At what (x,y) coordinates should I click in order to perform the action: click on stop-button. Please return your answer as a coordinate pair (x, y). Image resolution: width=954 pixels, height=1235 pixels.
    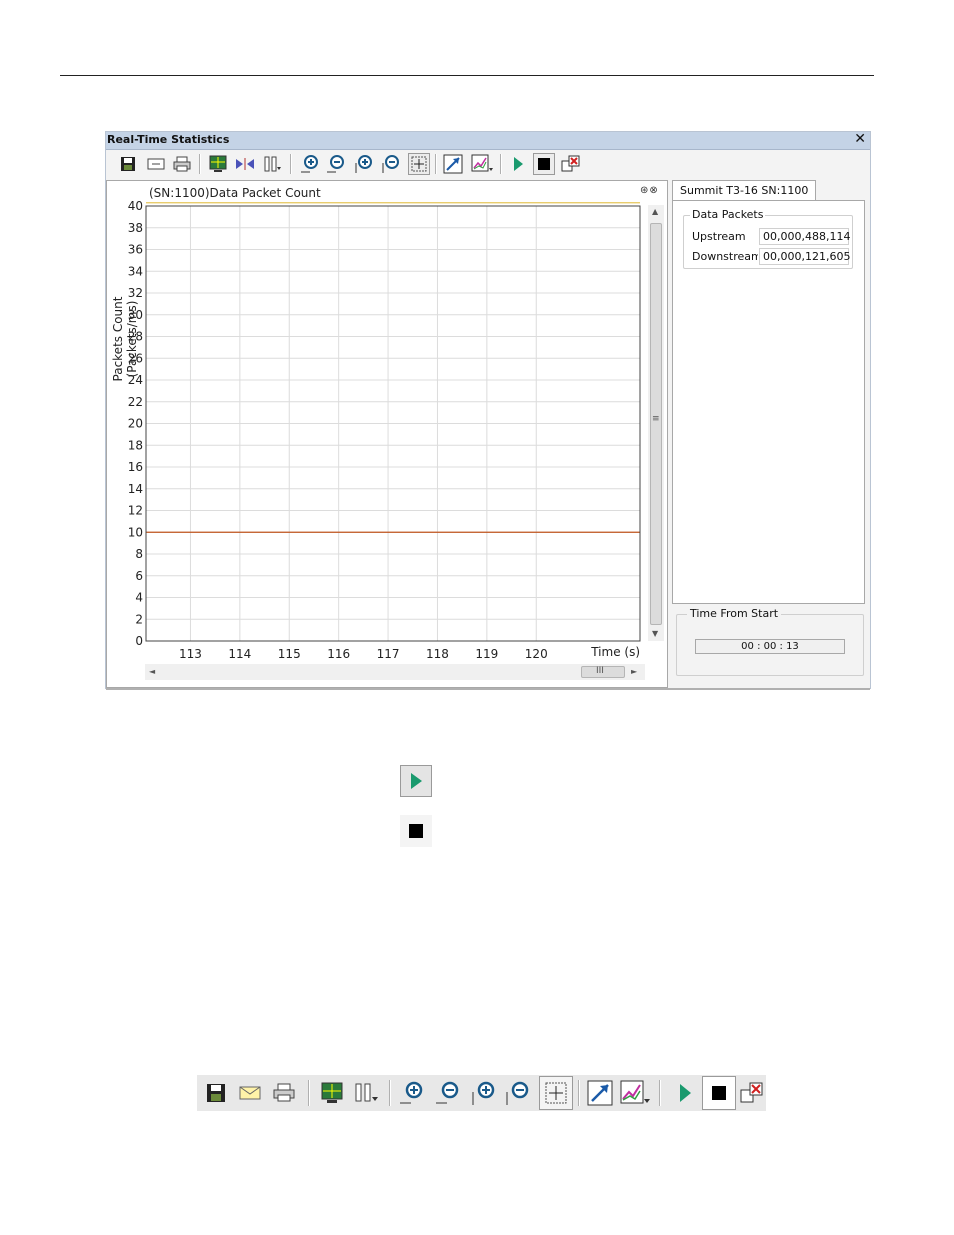
    Looking at the image, I should click on (416, 831).